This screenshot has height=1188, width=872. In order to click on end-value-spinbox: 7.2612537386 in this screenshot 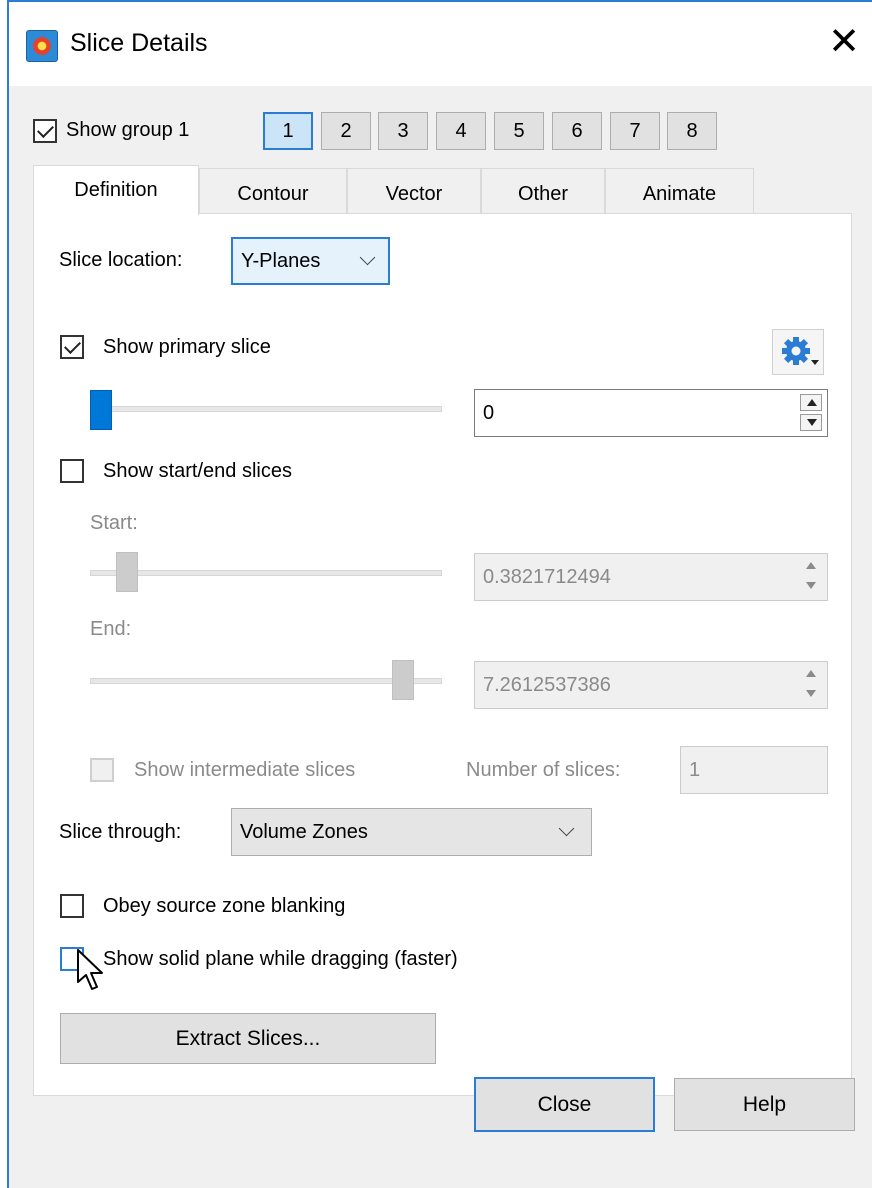, I will do `click(651, 685)`.